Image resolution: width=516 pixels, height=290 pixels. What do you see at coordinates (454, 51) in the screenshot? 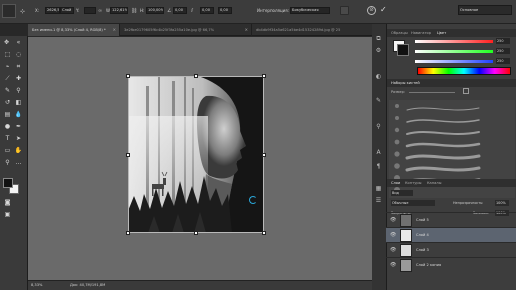
I see `green-slider` at bounding box center [454, 51].